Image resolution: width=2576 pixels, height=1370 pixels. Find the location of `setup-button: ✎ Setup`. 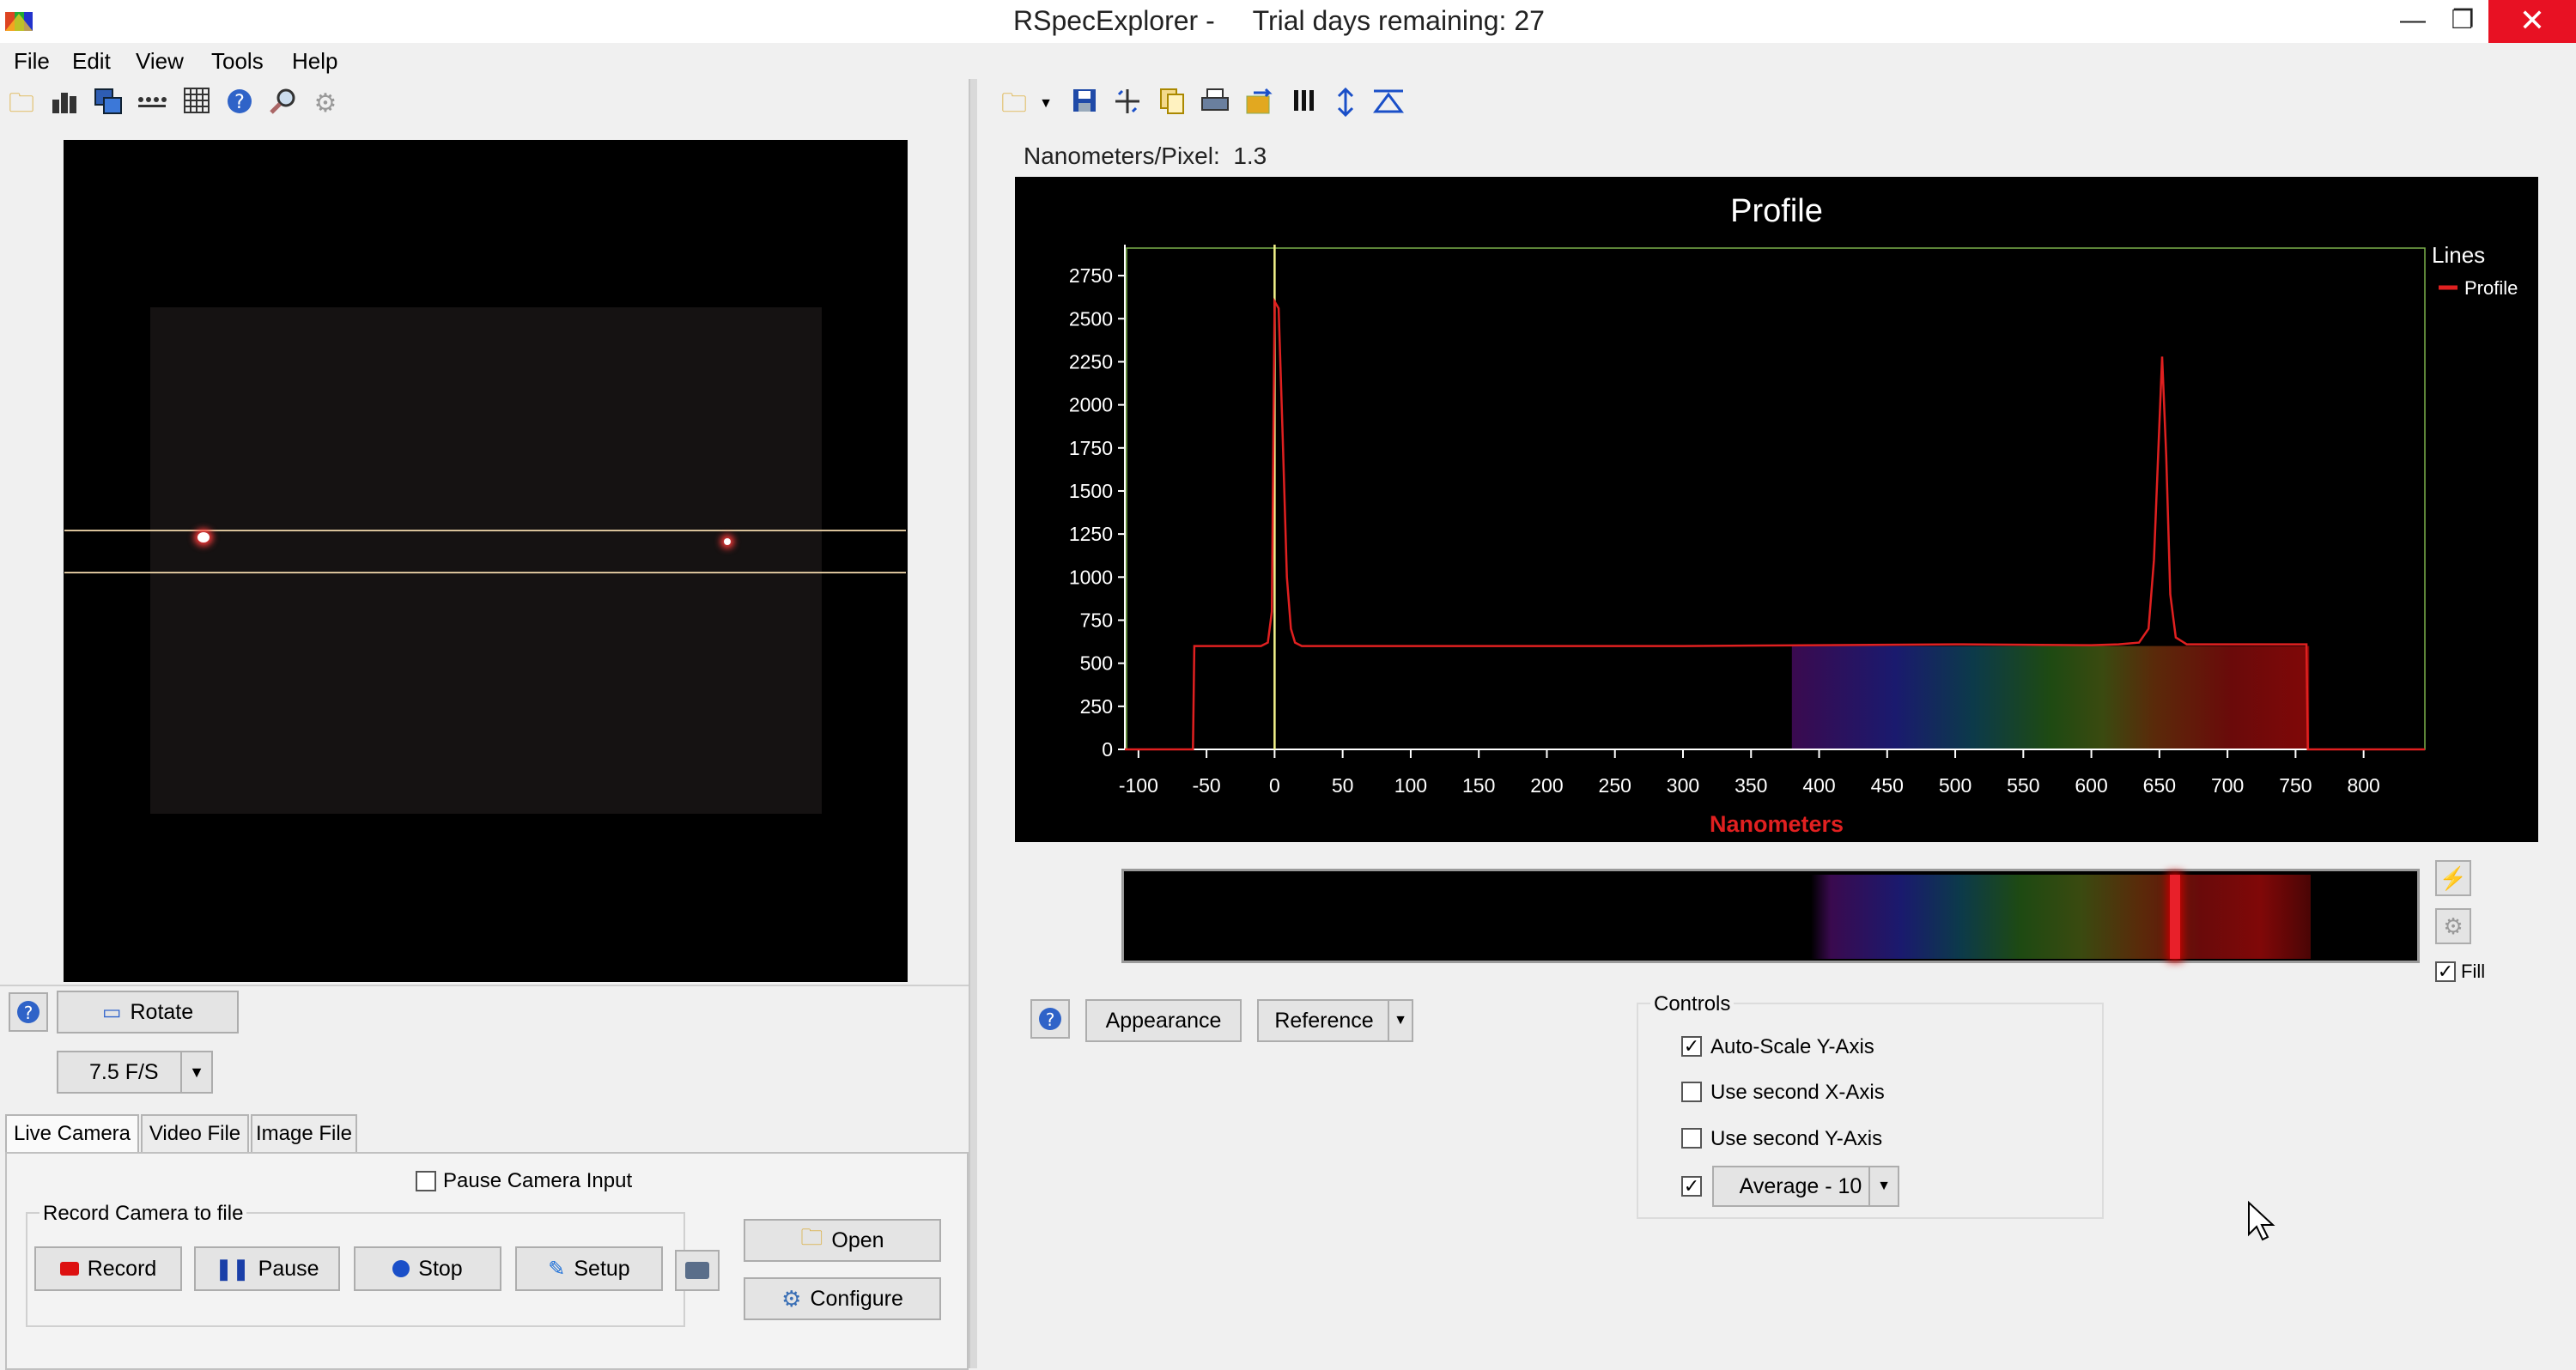

setup-button: ✎ Setup is located at coordinates (589, 1269).